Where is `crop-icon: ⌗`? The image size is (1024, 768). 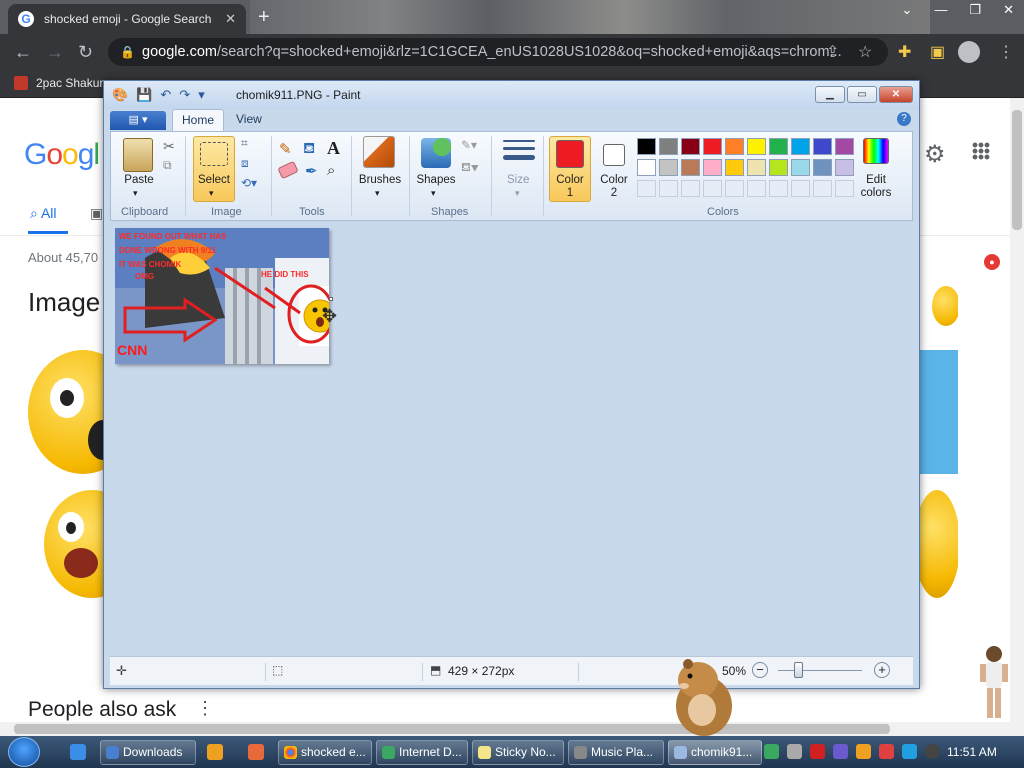
crop-icon: ⌗ is located at coordinates (244, 143).